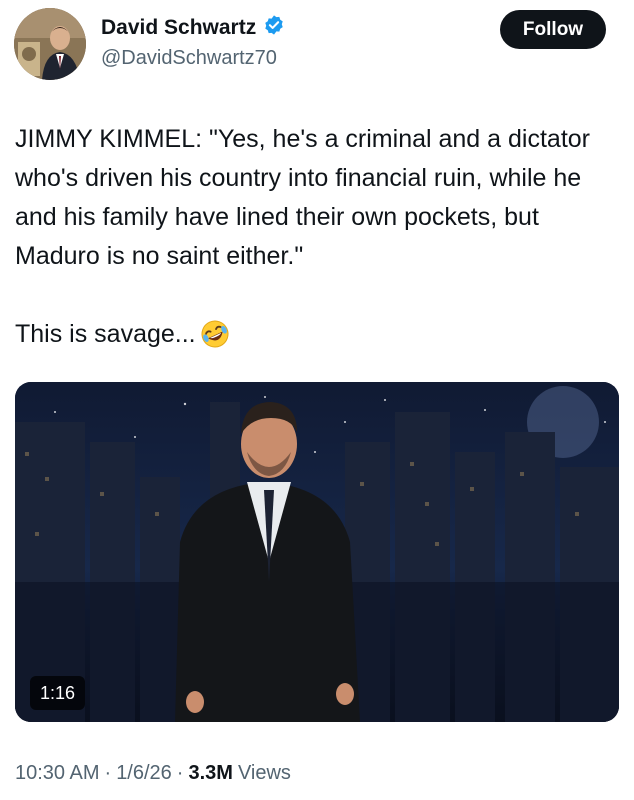 This screenshot has height=800, width=634. I want to click on video-duration: 1:16, so click(58, 693).